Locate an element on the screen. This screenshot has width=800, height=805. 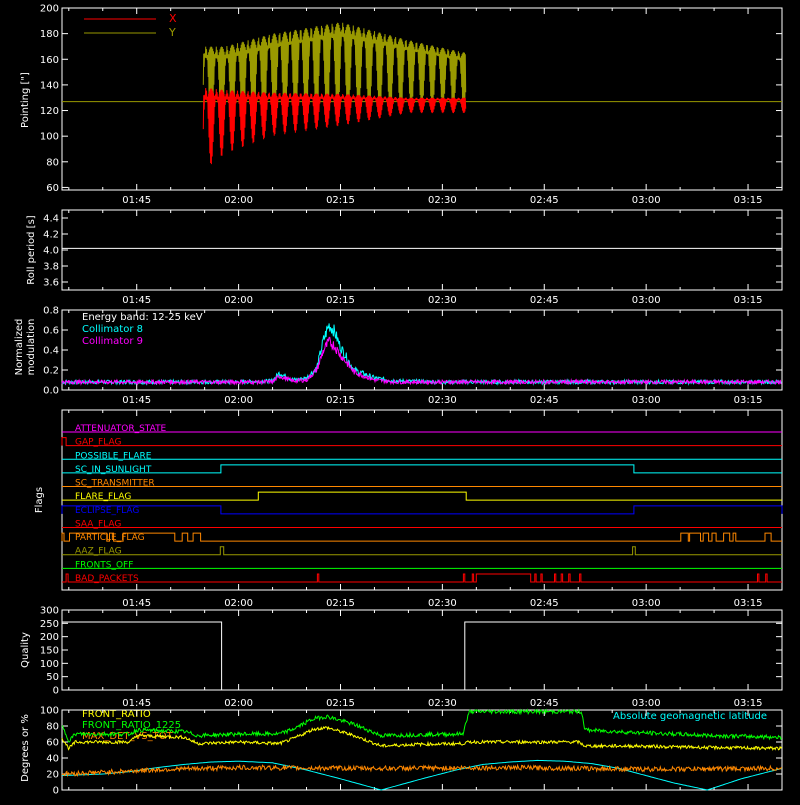
ratios-ylabel: Degrees or % is located at coordinates (25, 748).